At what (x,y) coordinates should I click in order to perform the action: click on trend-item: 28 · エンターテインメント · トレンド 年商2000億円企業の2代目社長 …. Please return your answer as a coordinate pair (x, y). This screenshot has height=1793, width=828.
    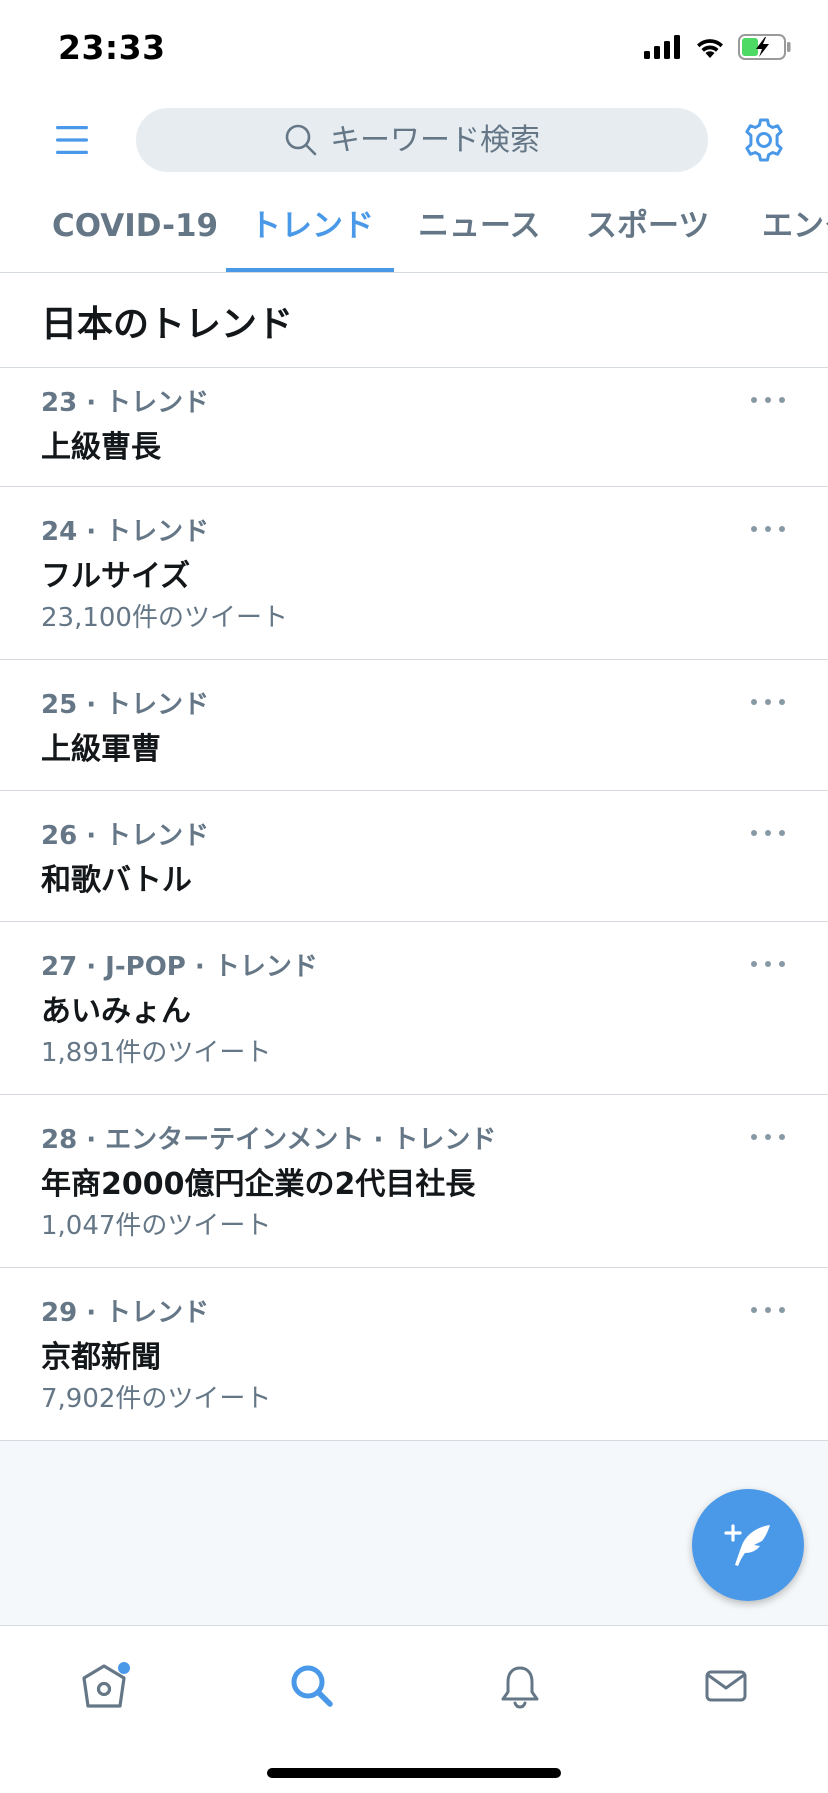
    Looking at the image, I should click on (414, 1181).